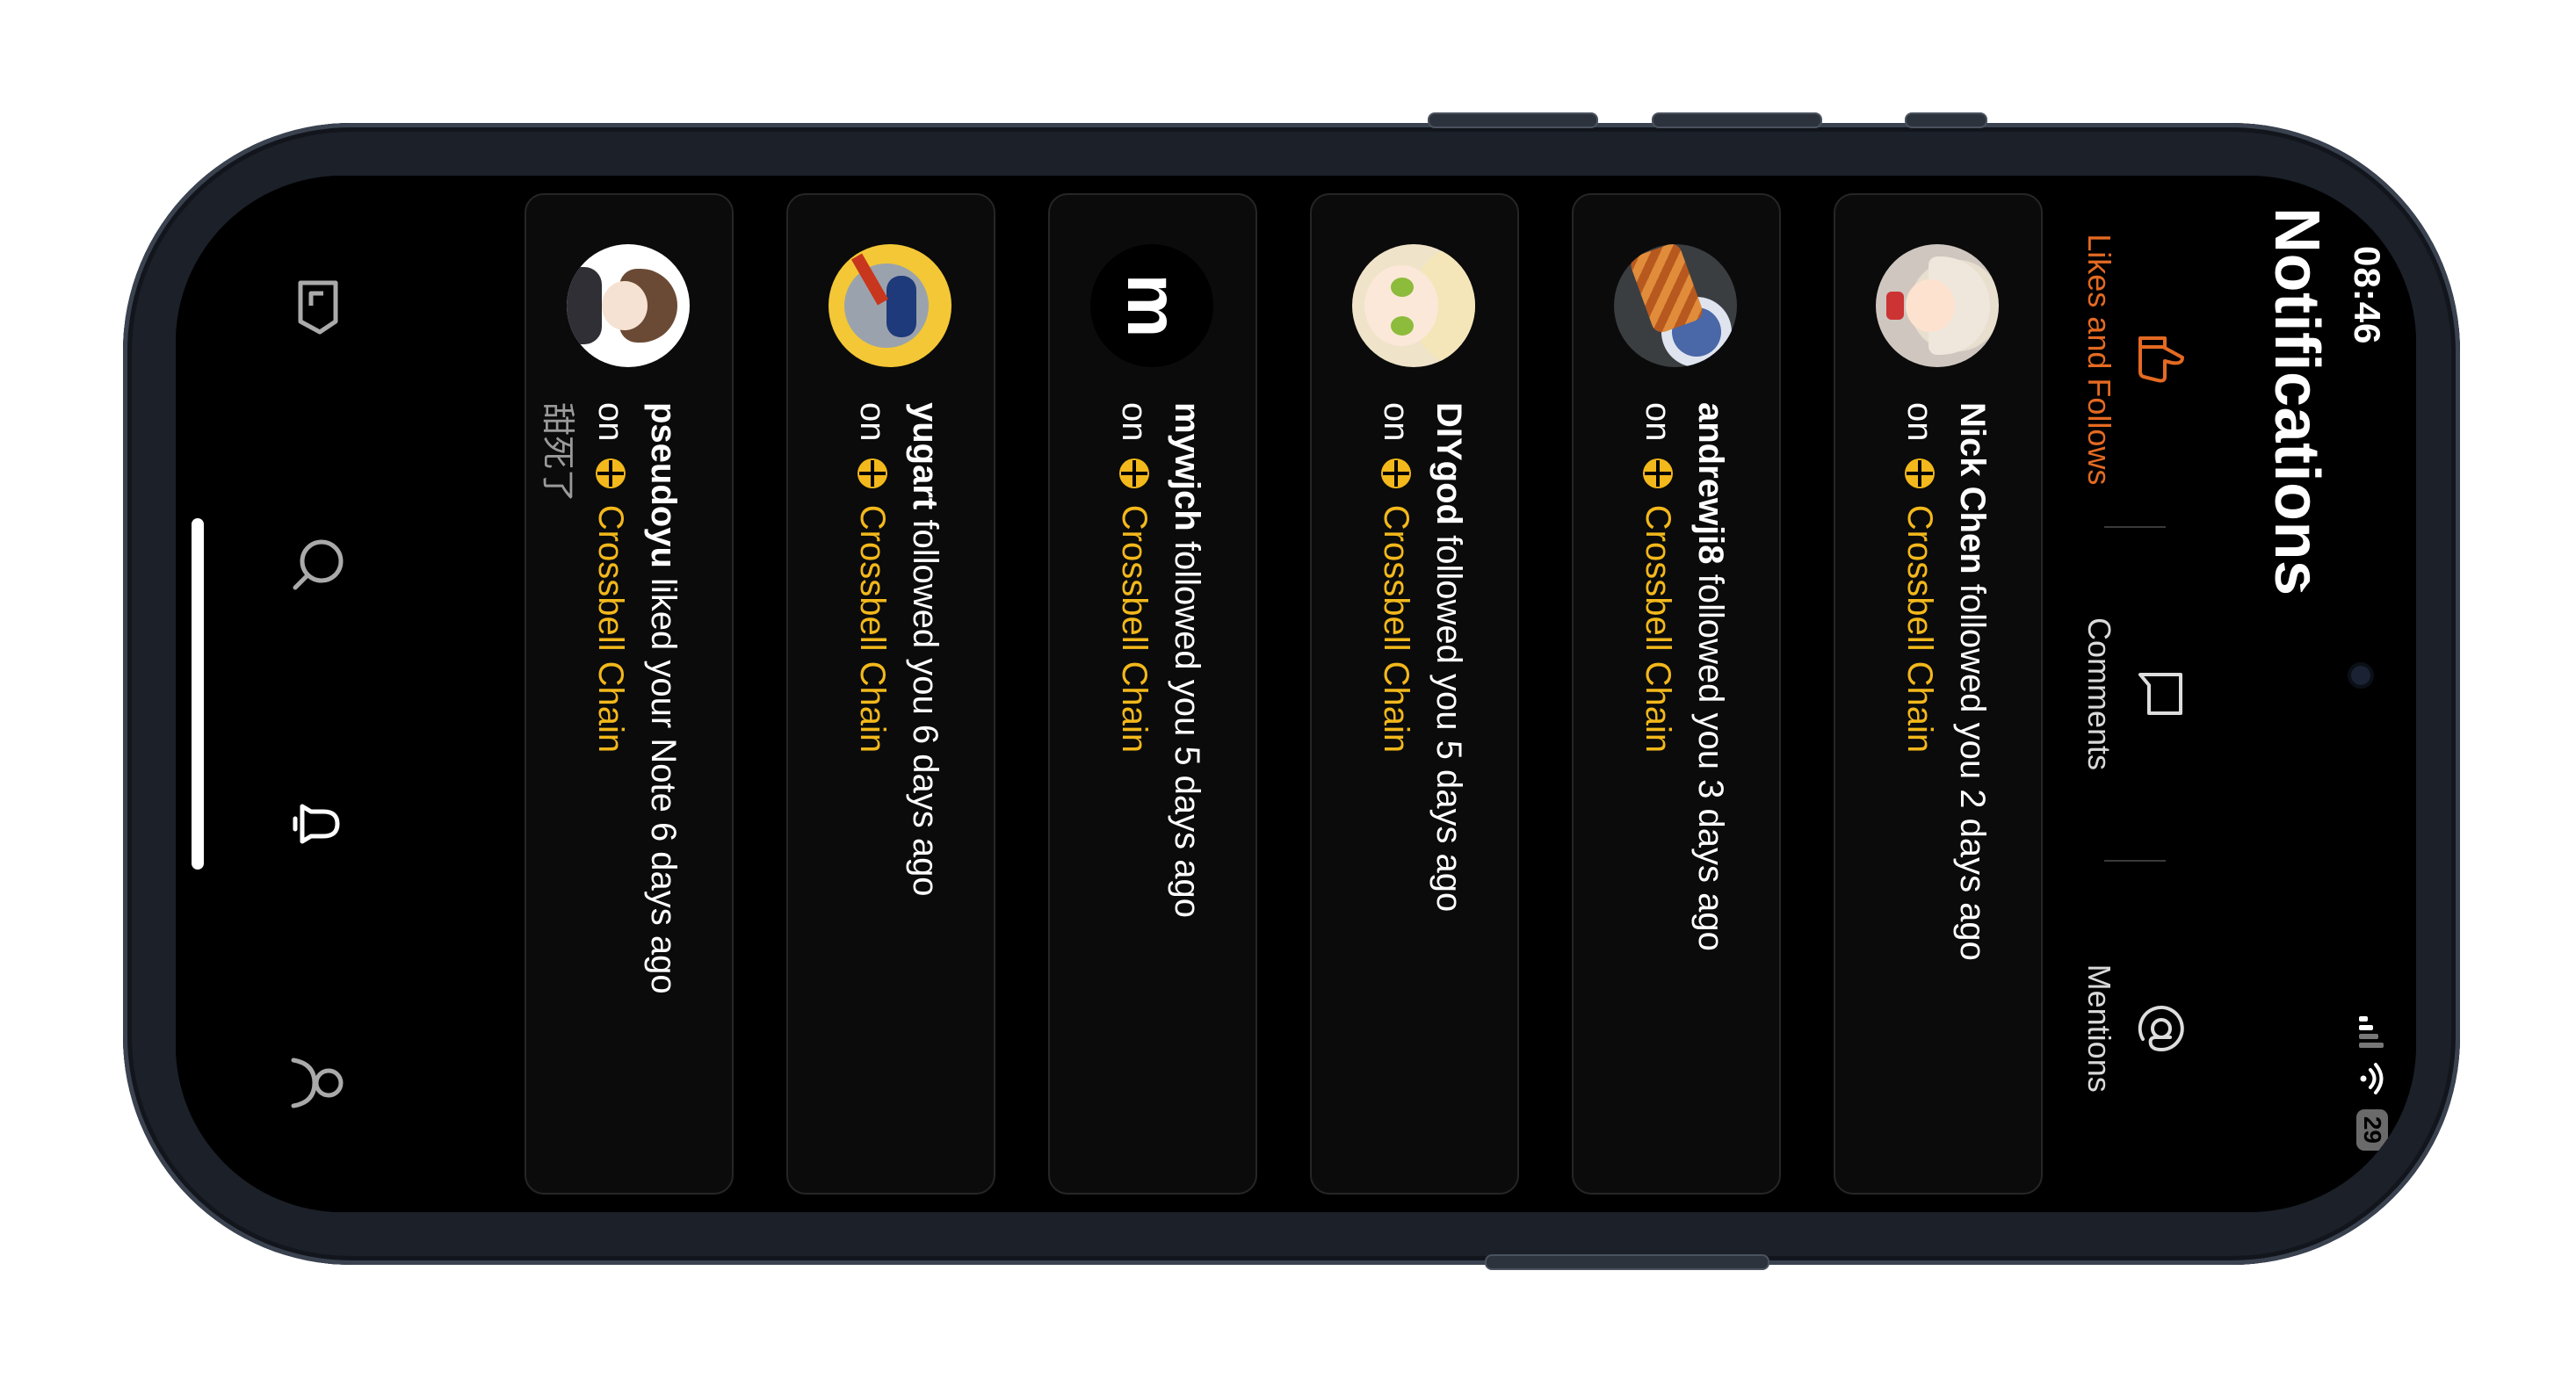 Image resolution: width=2576 pixels, height=1379 pixels. I want to click on nav-search, so click(316, 565).